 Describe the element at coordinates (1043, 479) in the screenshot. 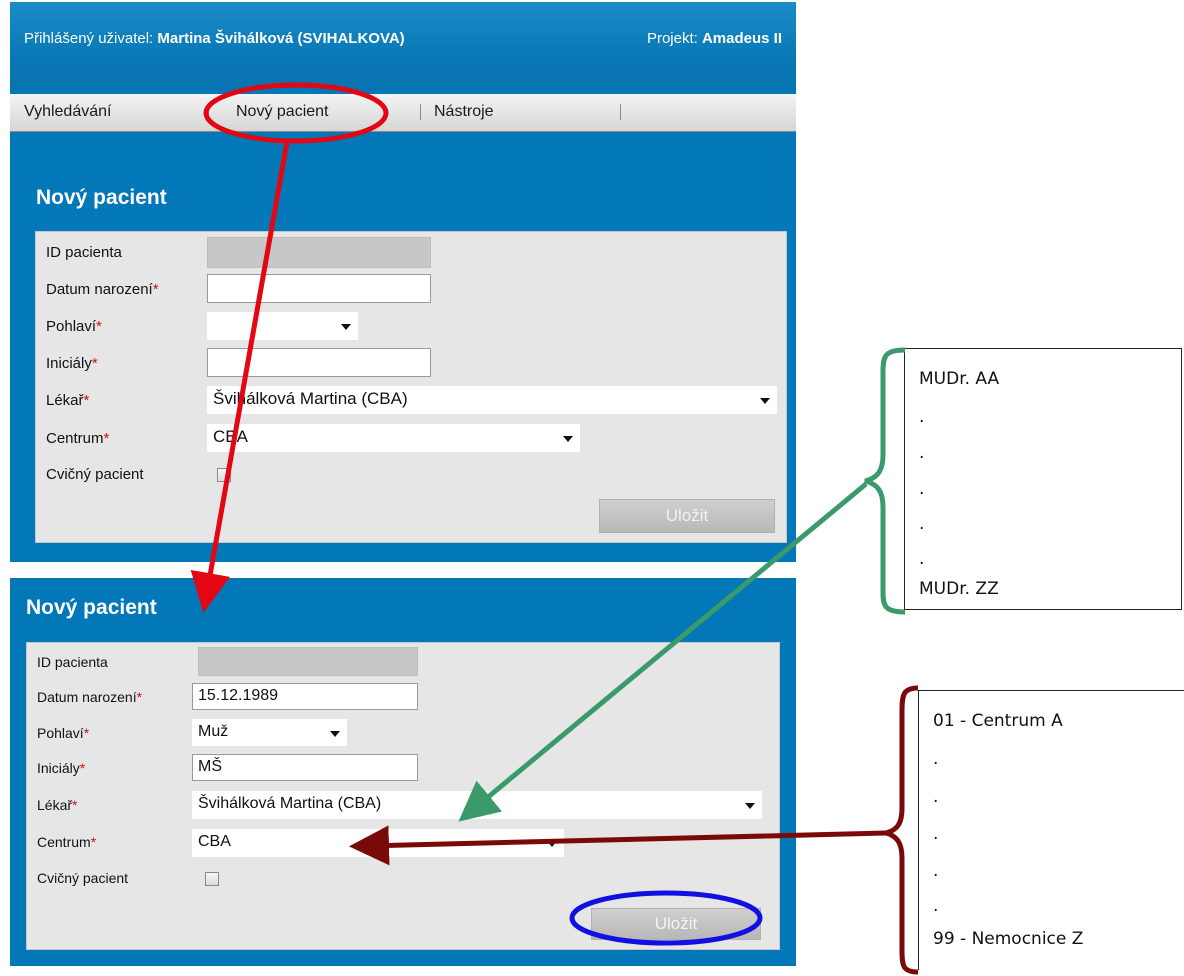

I see `doctor-options-box: MUDr. AA . . . . . MUDr. ZZ` at that location.